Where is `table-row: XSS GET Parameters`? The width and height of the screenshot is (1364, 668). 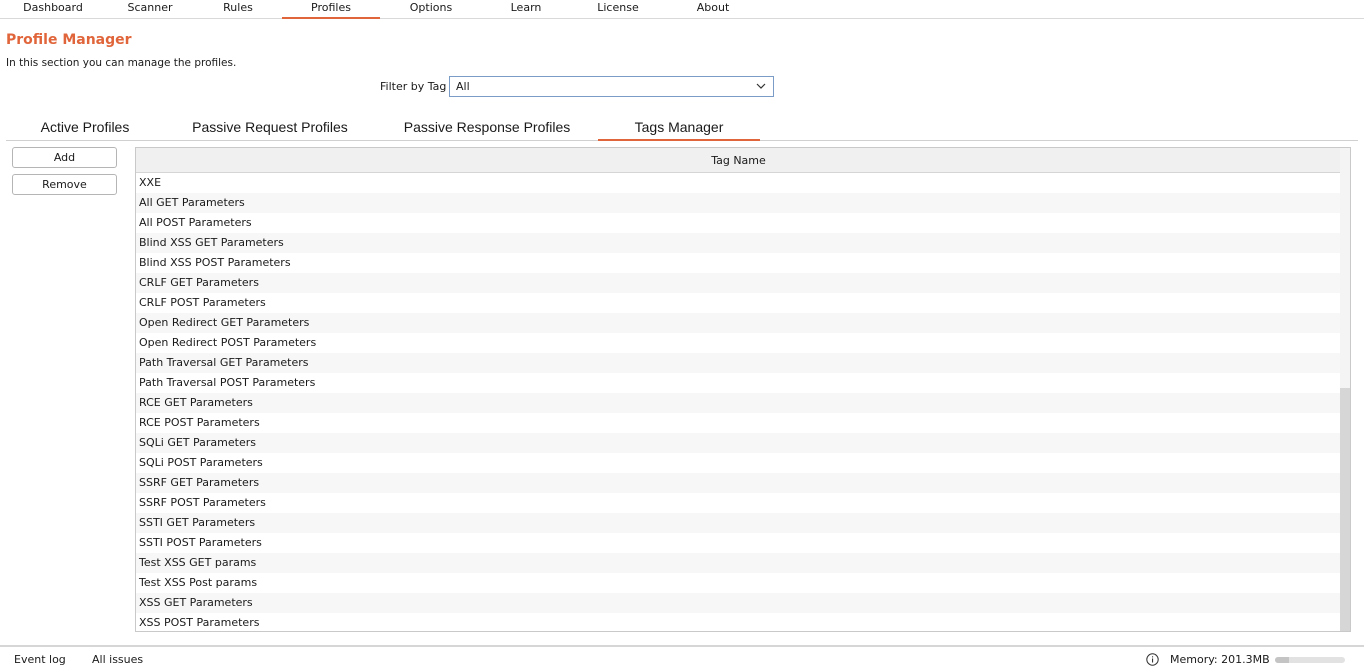 table-row: XSS GET Parameters is located at coordinates (738, 603).